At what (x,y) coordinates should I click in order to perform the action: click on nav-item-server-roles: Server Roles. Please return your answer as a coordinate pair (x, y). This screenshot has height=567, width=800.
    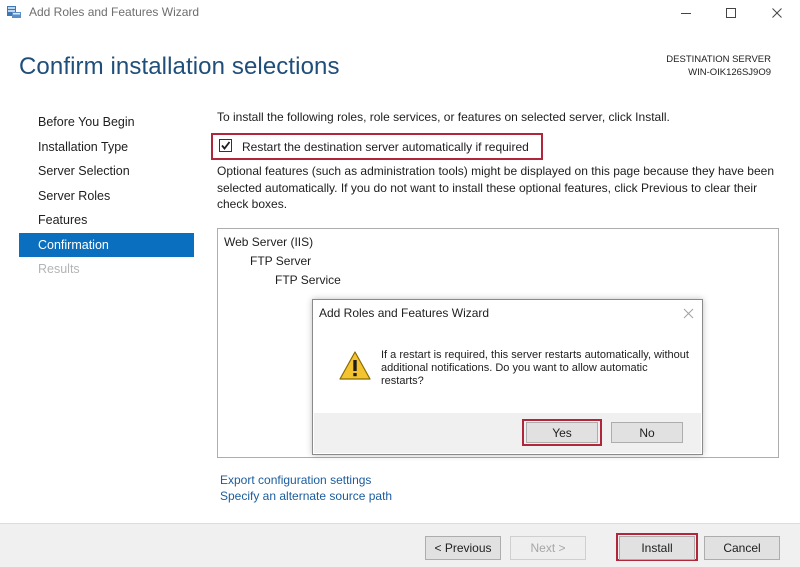
    Looking at the image, I should click on (106, 196).